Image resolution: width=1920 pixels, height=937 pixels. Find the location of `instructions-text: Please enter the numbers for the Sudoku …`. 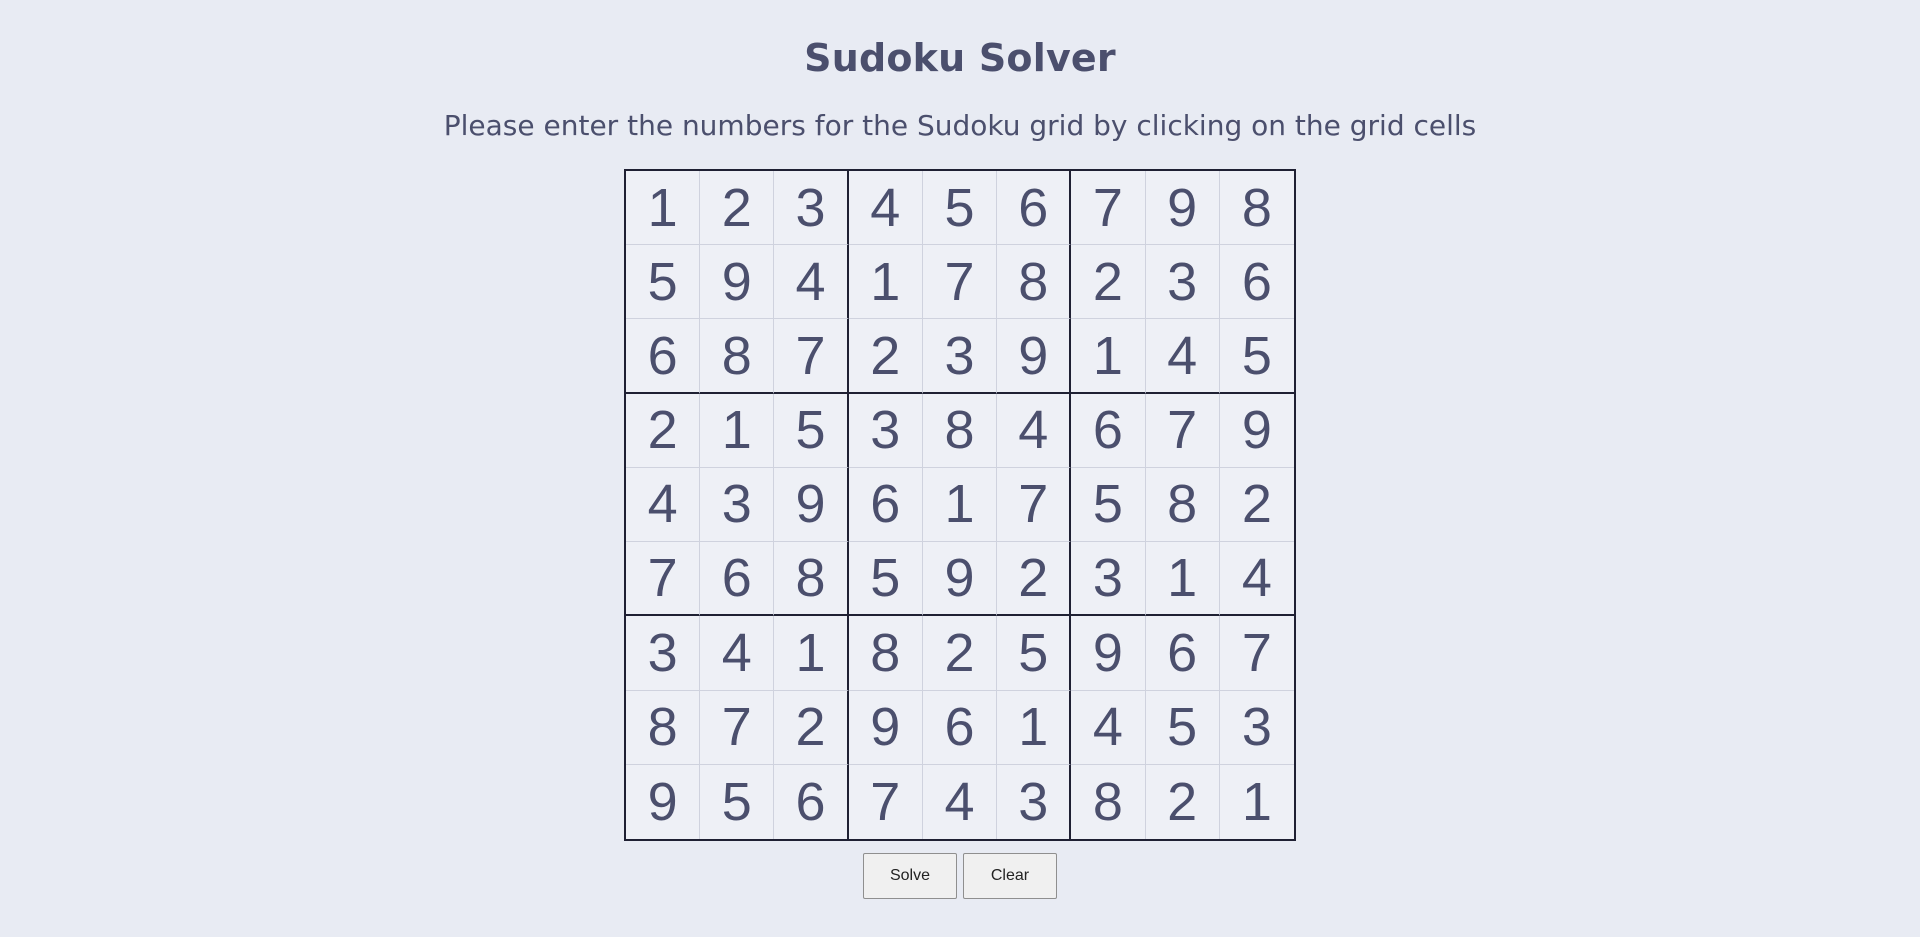

instructions-text: Please enter the numbers for the Sudoku … is located at coordinates (960, 125).